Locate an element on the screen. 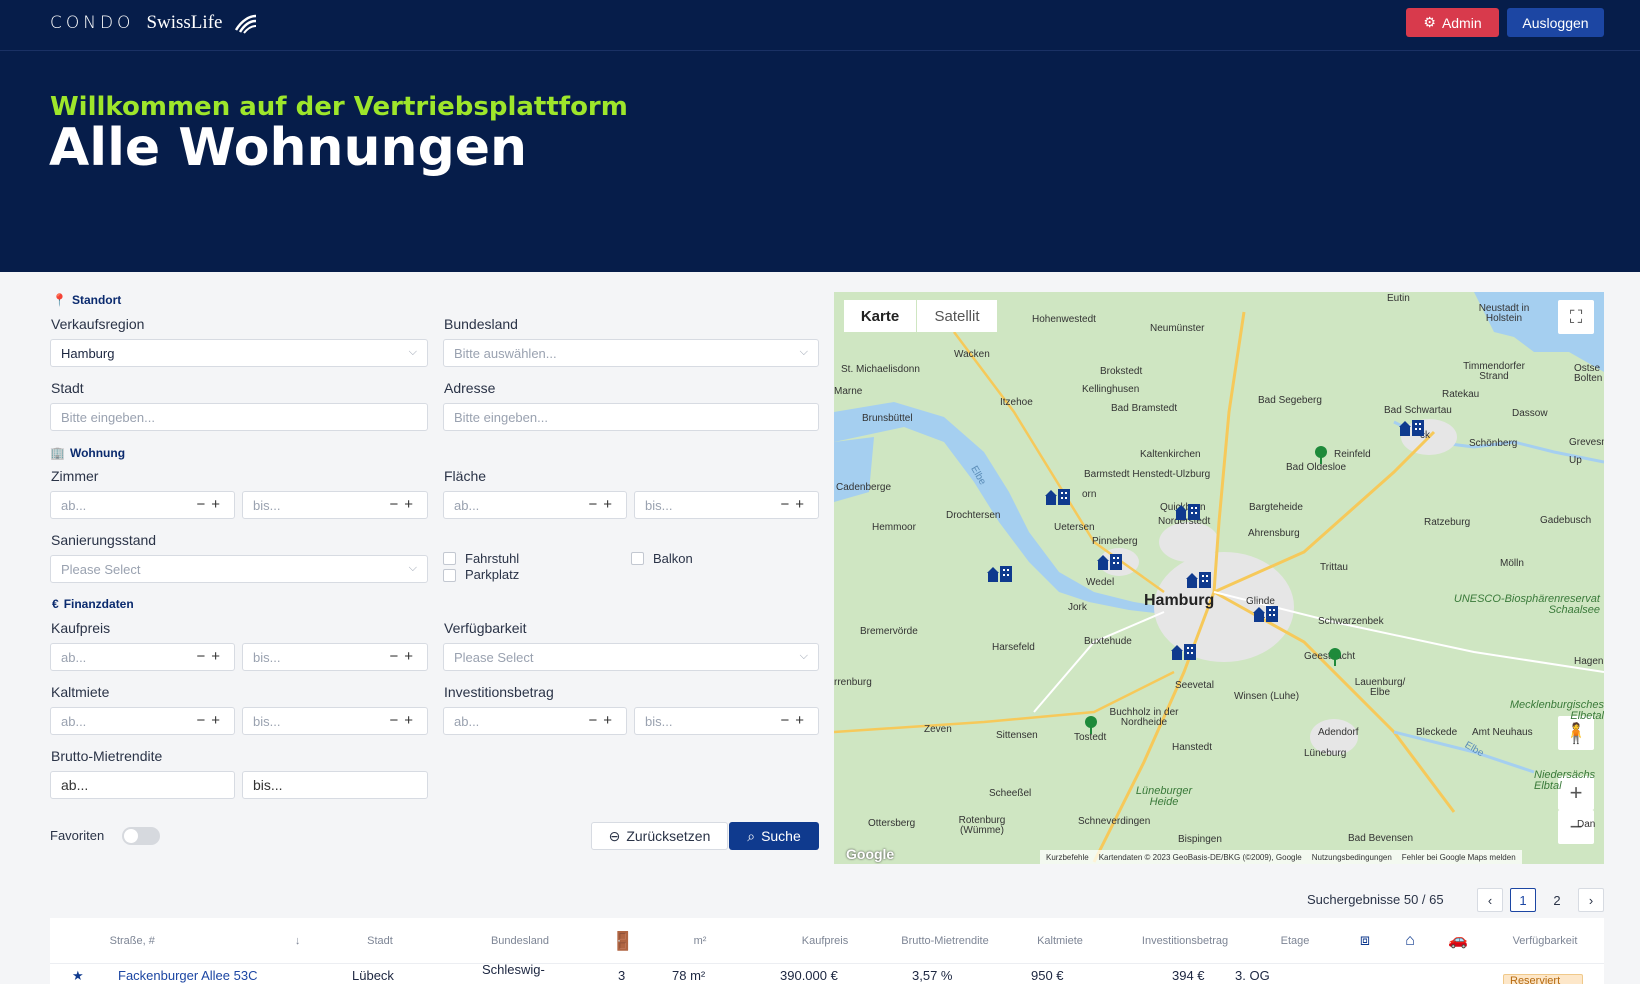 This screenshot has height=984, width=1640. map-label: Ostse Bolten is located at coordinates (1588, 373).